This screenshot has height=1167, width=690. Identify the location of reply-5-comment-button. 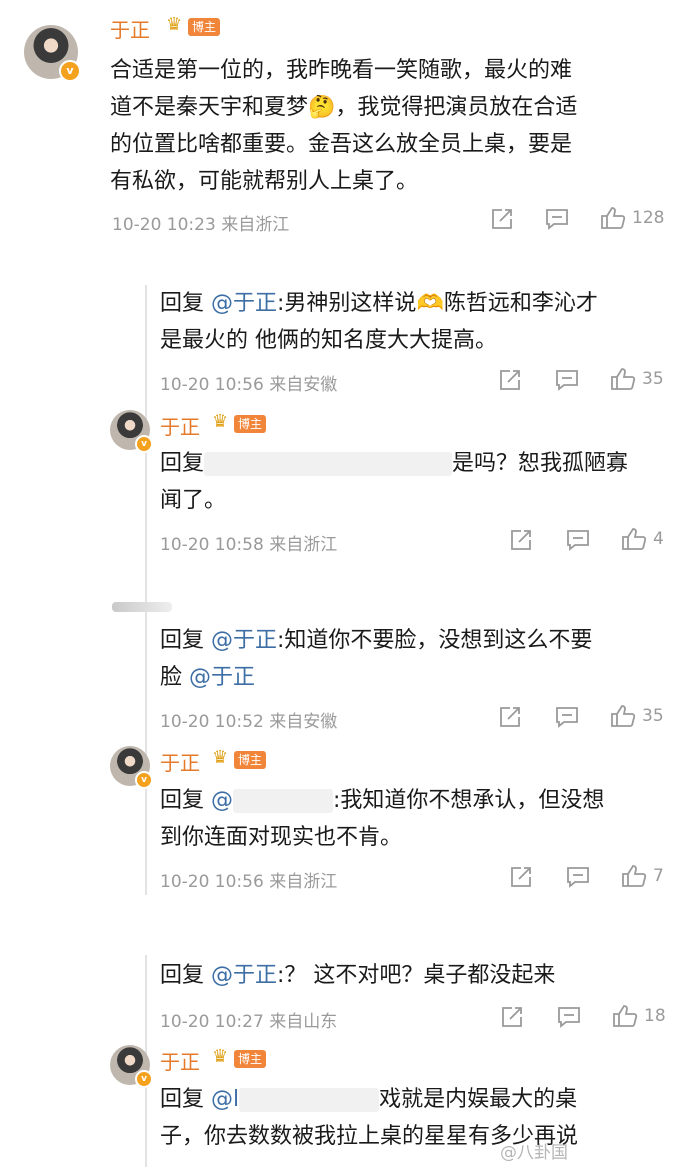
(569, 1017).